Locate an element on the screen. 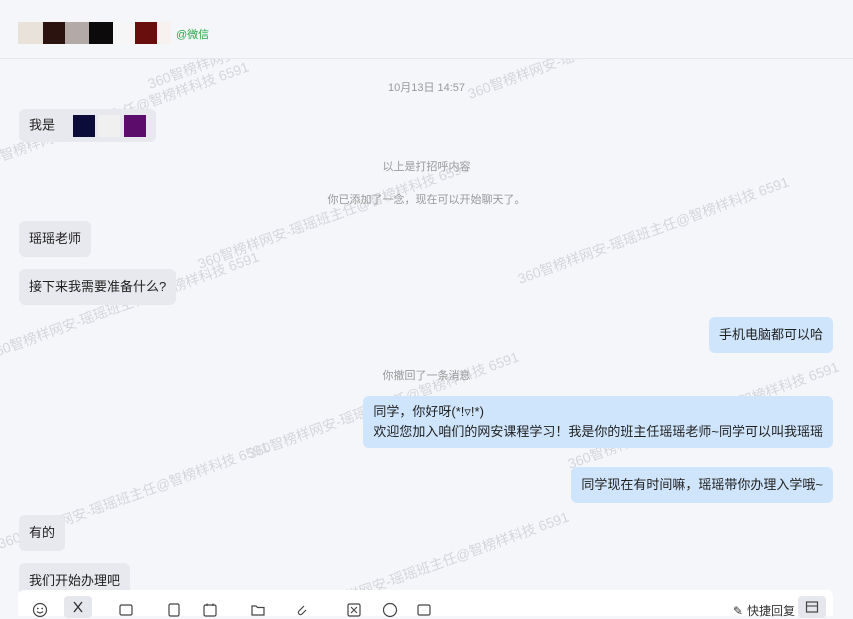 Image resolution: width=853 pixels, height=619 pixels. message-timestamp: 10月13日 14:57 is located at coordinates (426, 88).